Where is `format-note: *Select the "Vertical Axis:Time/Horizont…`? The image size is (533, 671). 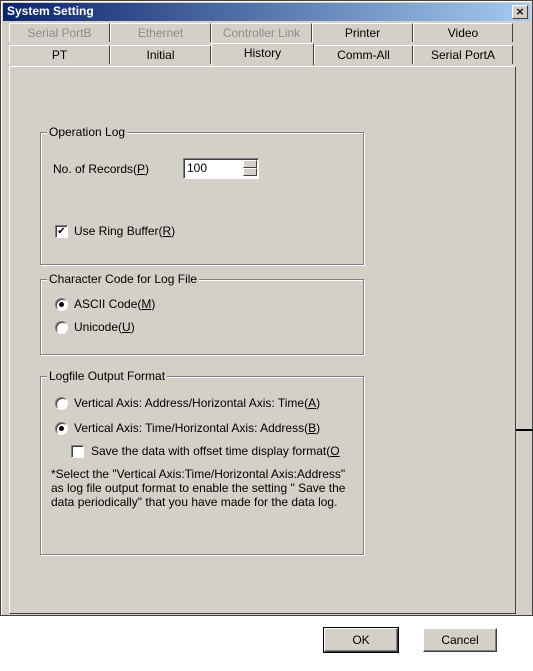 format-note: *Select the "Vertical Axis:Time/Horizont… is located at coordinates (198, 488).